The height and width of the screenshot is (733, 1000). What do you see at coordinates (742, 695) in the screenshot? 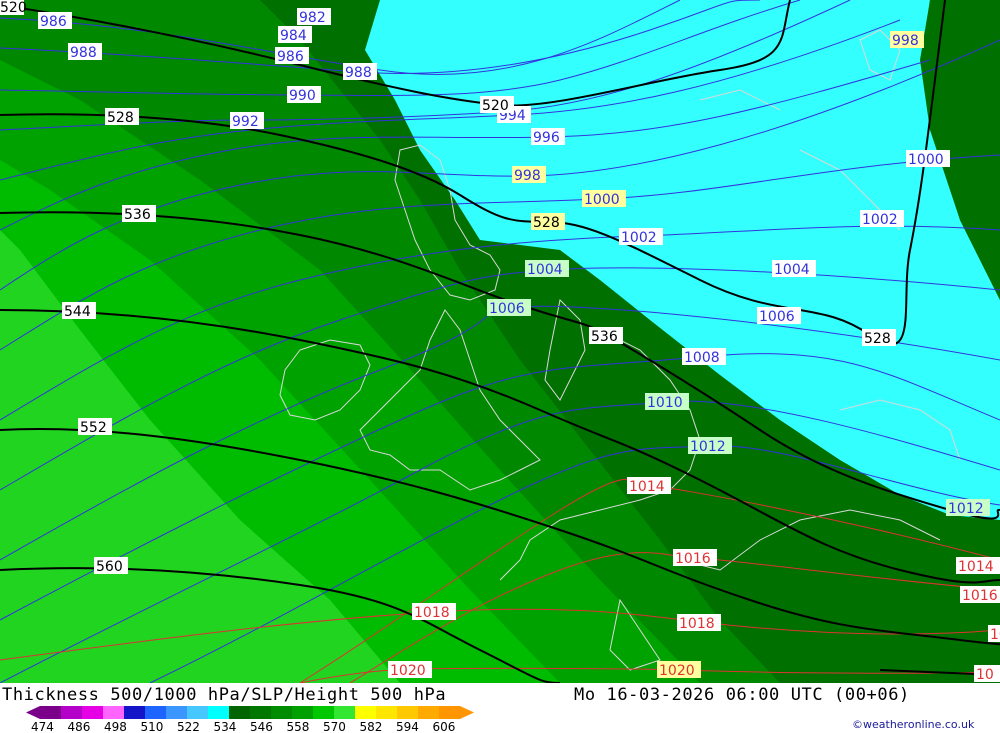
I see `valid-time: Mo 16-03-2026 06:00 UTC (00+06)` at bounding box center [742, 695].